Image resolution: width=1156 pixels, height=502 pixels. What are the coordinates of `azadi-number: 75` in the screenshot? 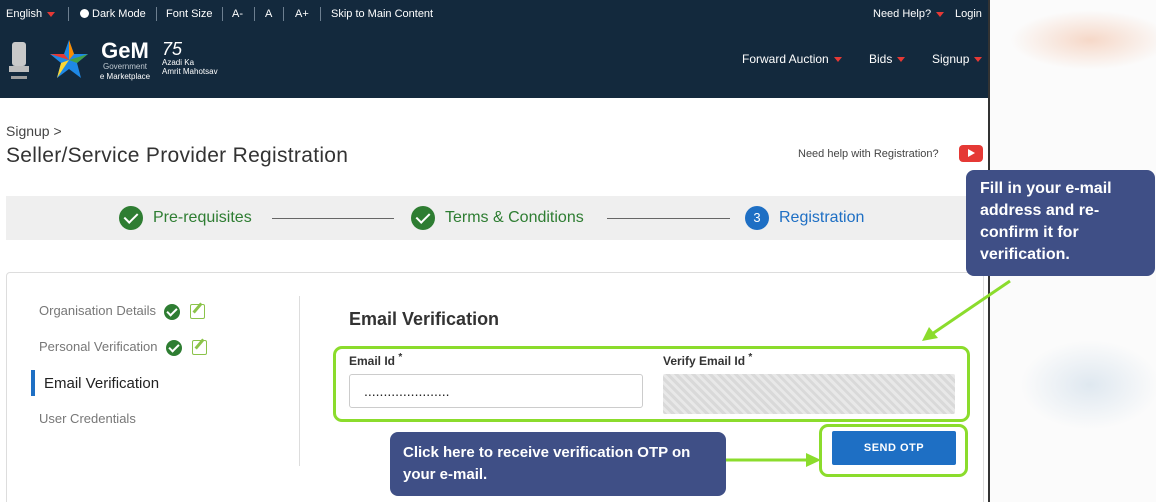 It's located at (172, 49).